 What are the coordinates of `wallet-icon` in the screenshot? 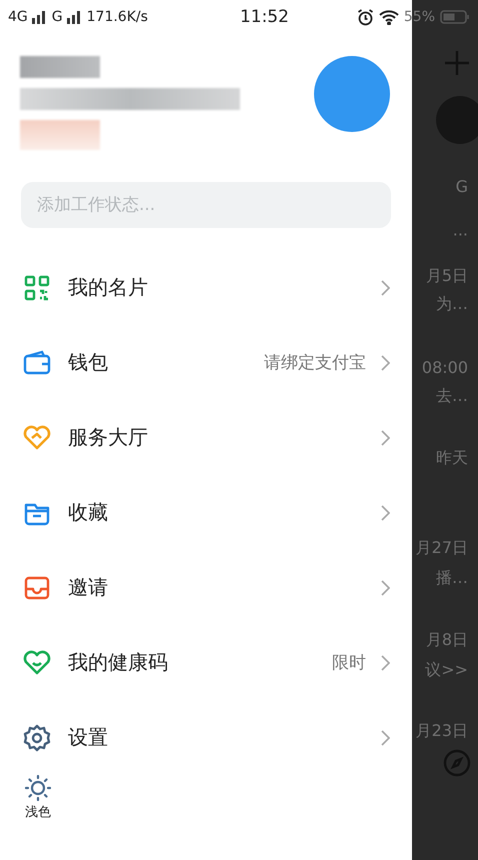 It's located at (37, 363).